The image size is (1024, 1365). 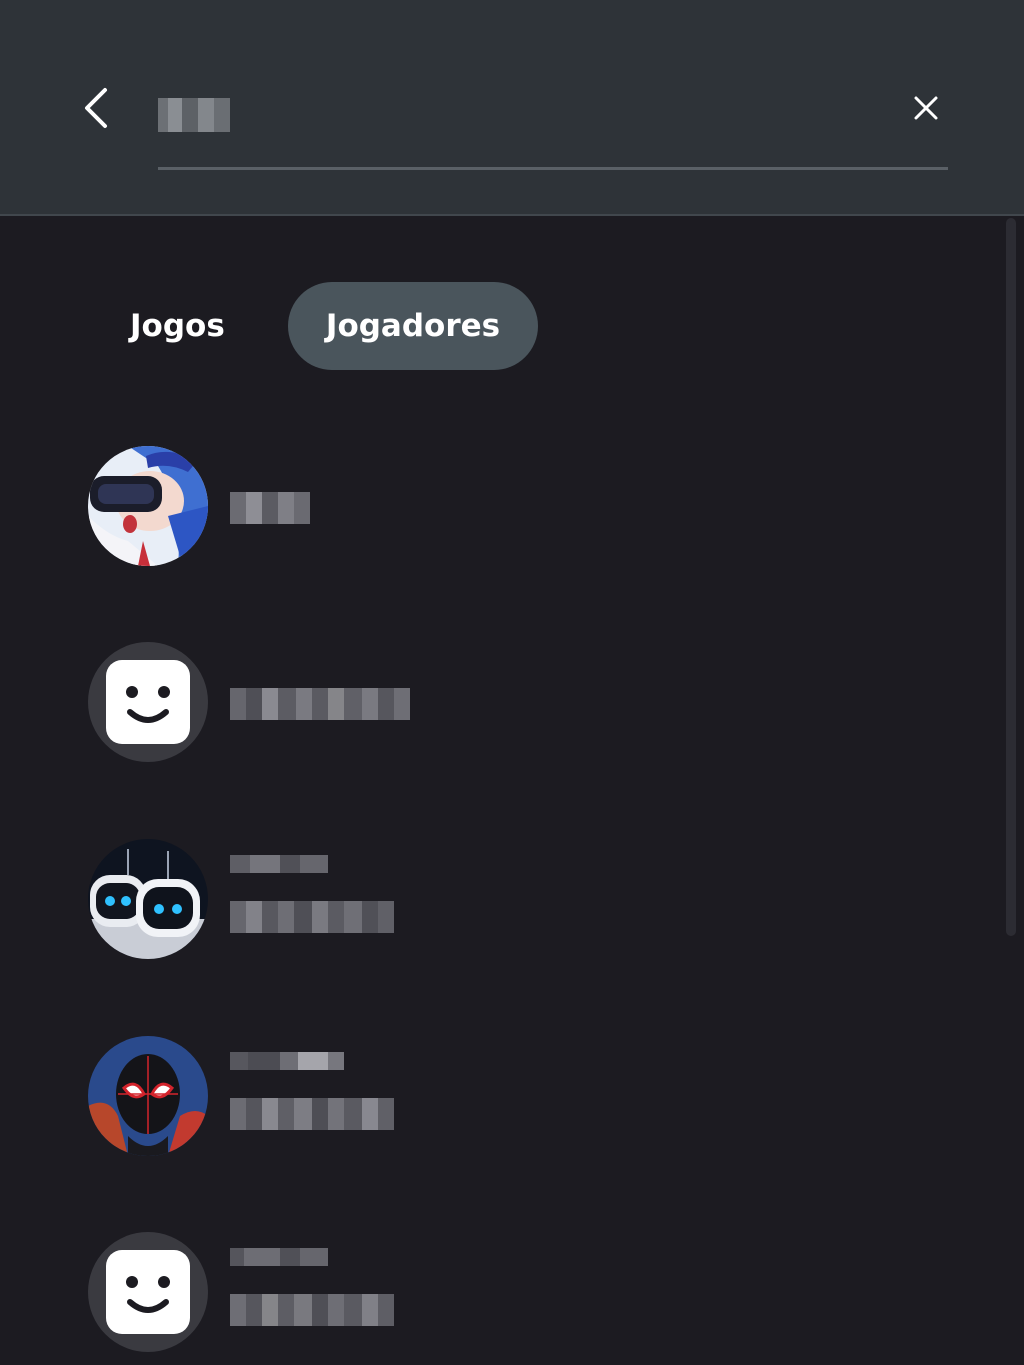 What do you see at coordinates (413, 326) in the screenshot?
I see `tab-jogadores: Jogadores` at bounding box center [413, 326].